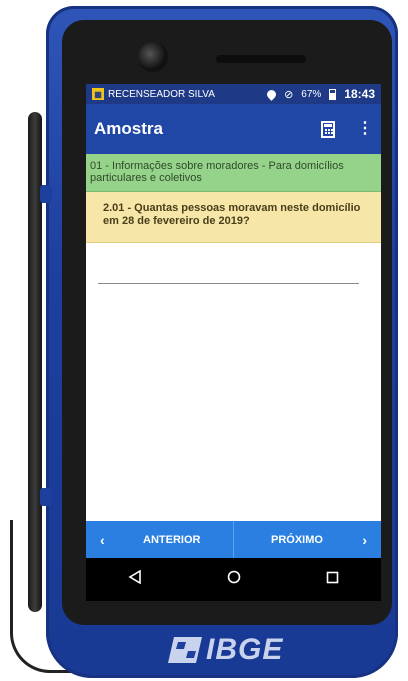  I want to click on previous-button: ‹ ANTERIOR, so click(160, 539).